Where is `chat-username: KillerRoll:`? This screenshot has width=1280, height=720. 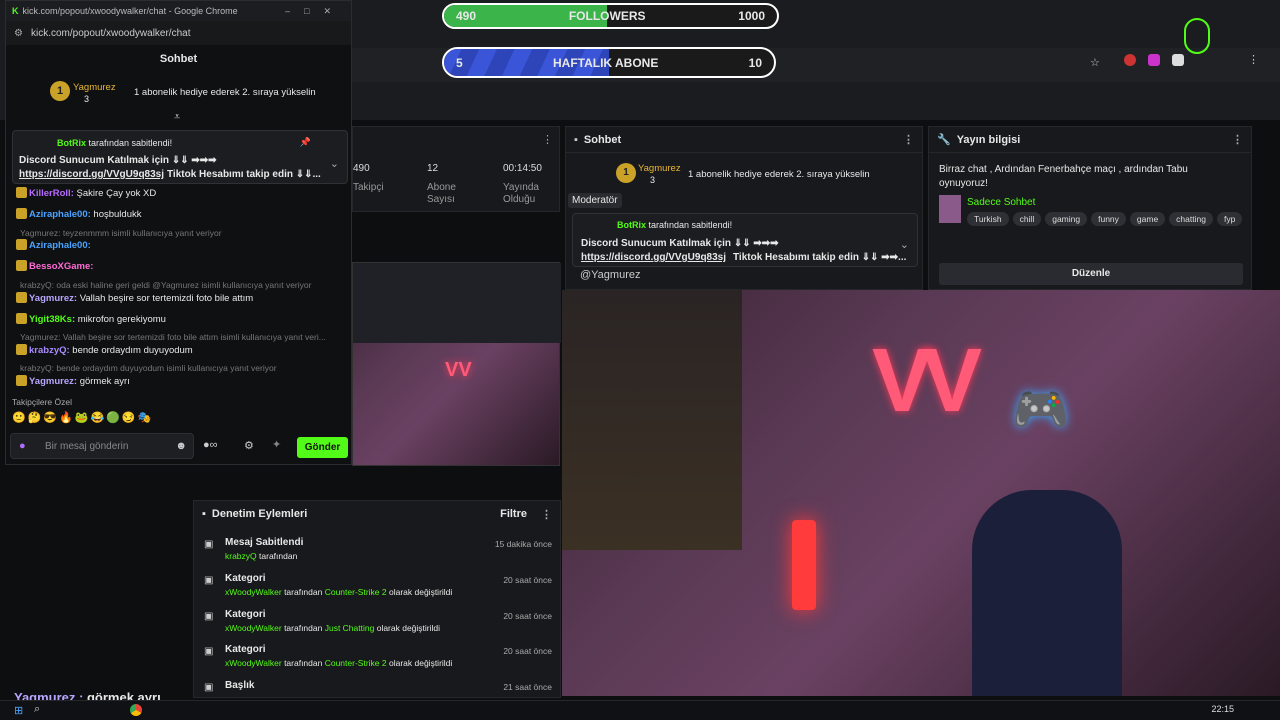 chat-username: KillerRoll: is located at coordinates (51, 193).